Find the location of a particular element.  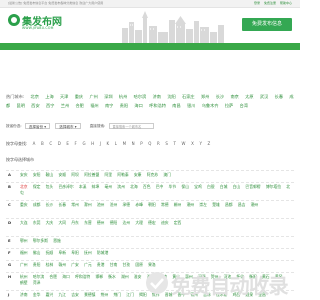

city-link: 东营 is located at coordinates (88, 222).